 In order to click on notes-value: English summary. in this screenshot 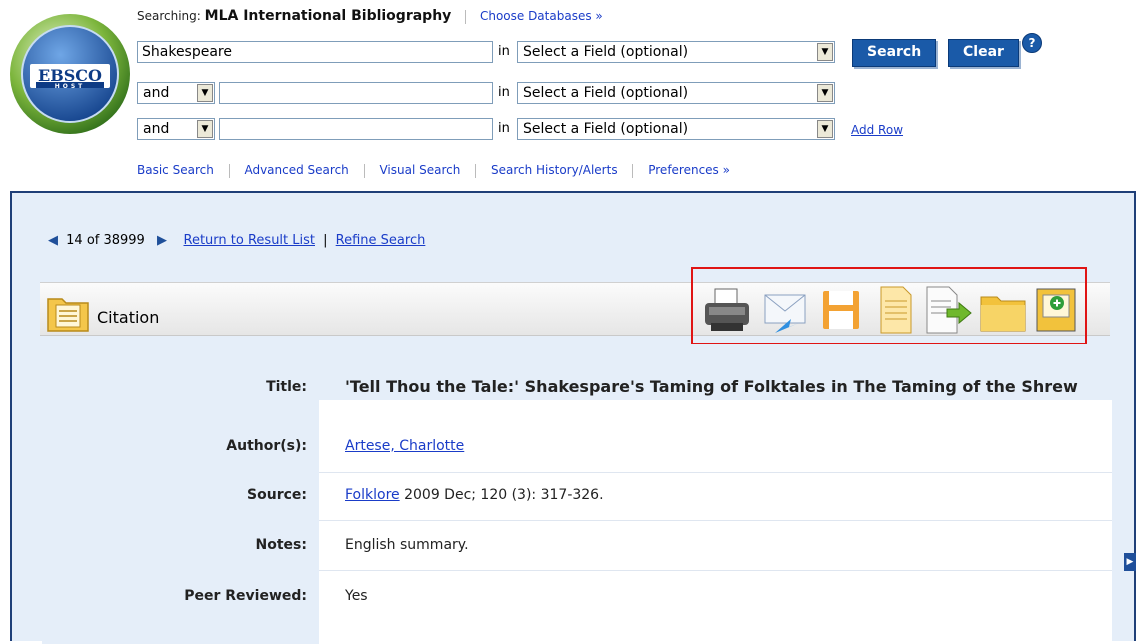, I will do `click(407, 545)`.